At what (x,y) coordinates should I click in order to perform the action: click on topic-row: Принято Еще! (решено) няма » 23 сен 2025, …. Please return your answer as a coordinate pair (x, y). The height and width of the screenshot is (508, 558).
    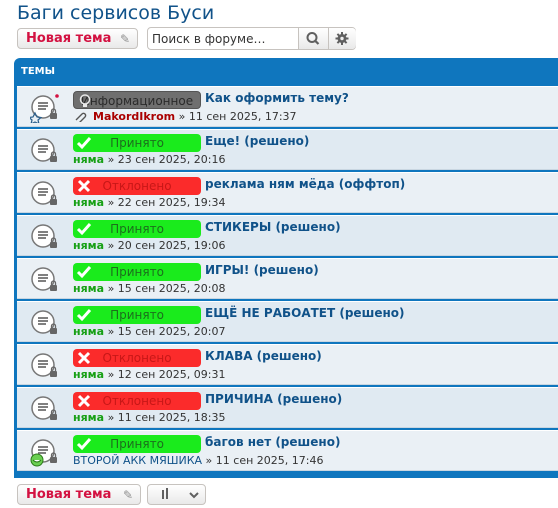
    Looking at the image, I should click on (287, 149).